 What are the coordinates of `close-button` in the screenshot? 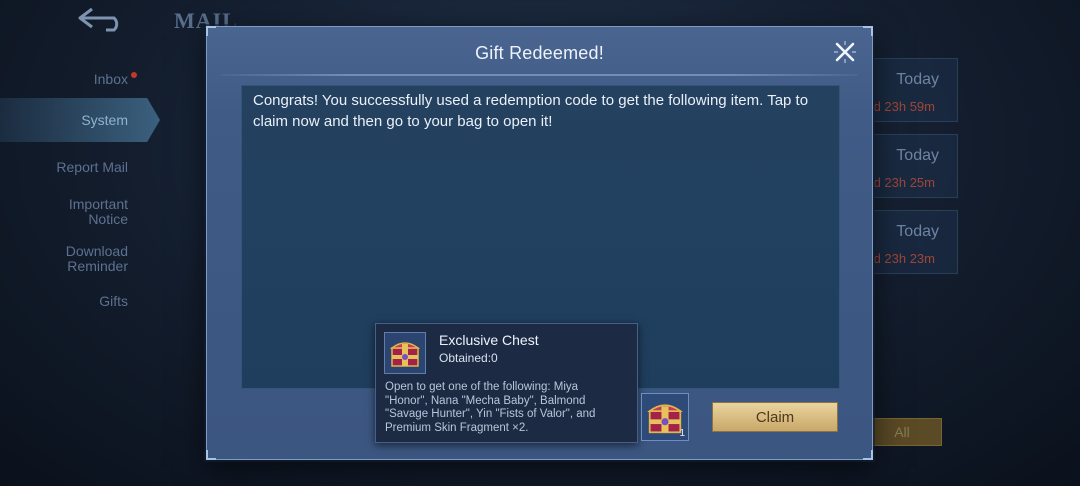 It's located at (845, 52).